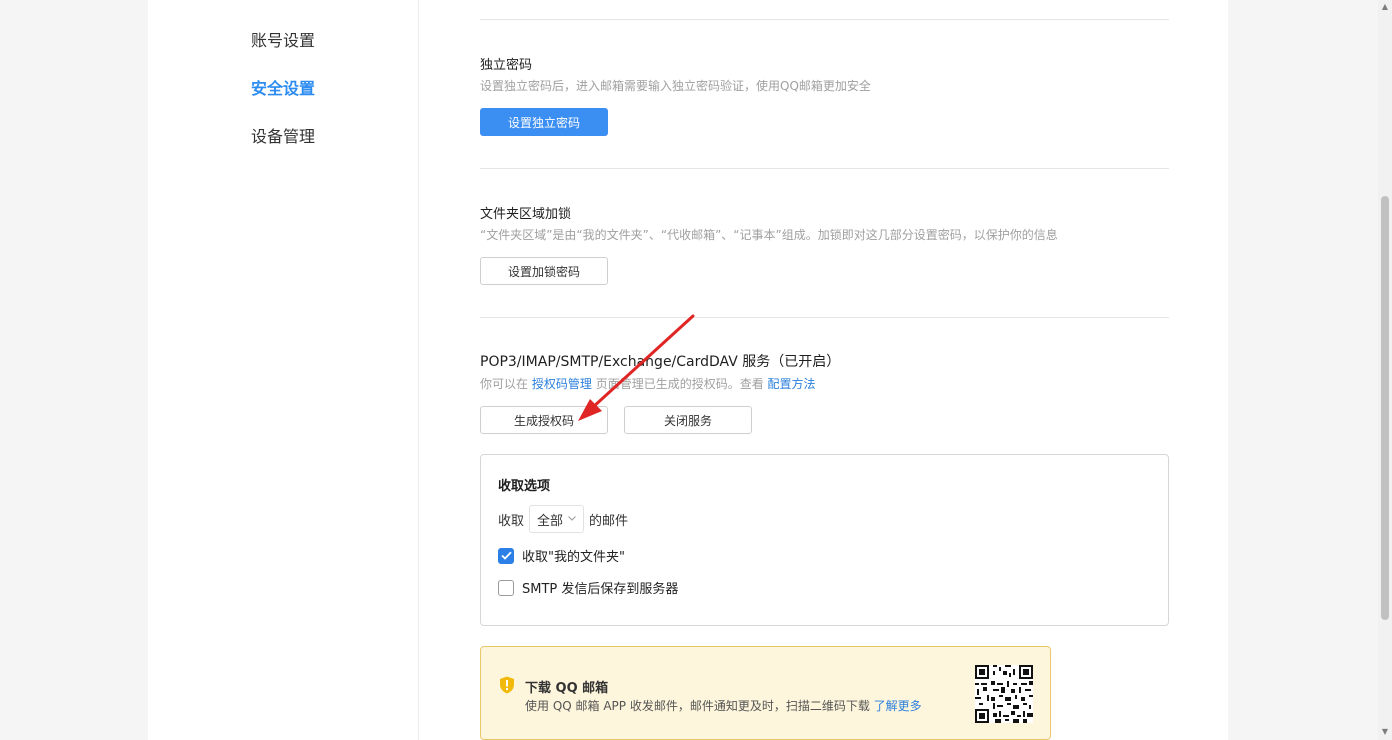  I want to click on mail-service-desc: 你可以在 授权码管理 页面管理已生成的授权码。查看 配置方法, so click(648, 383).